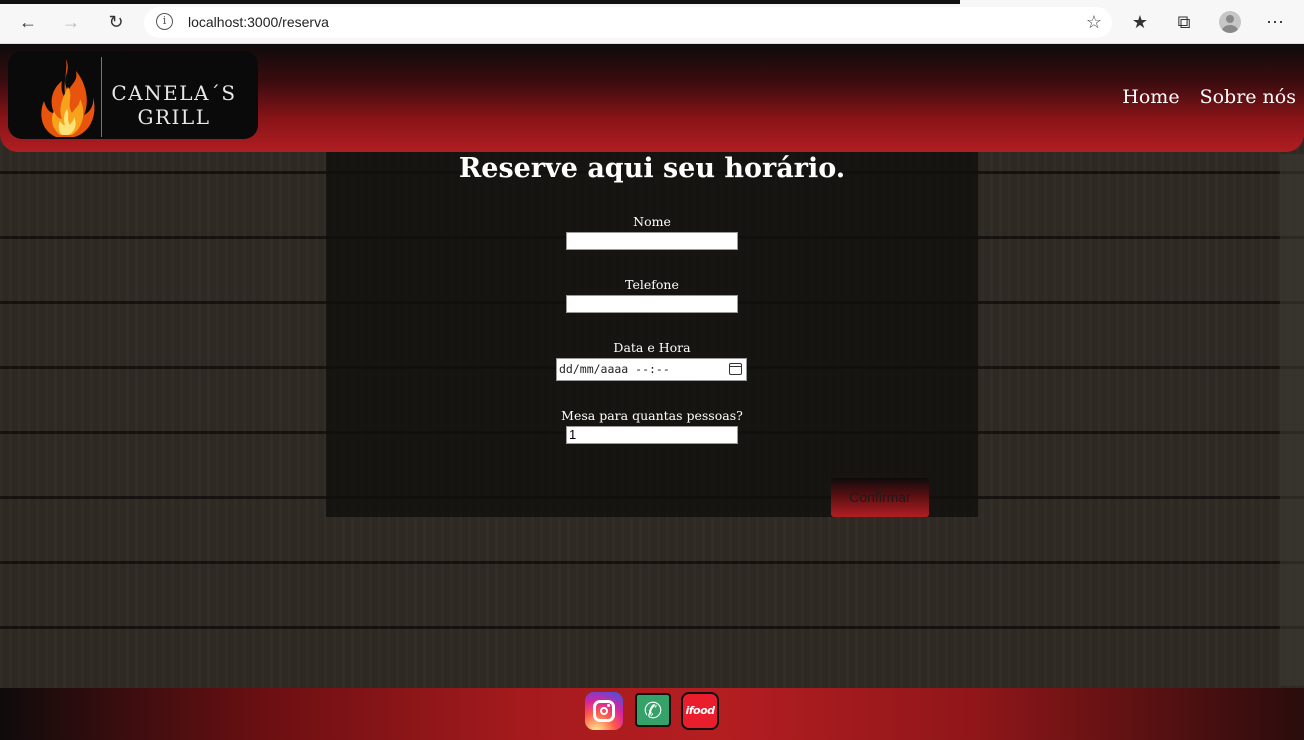 The width and height of the screenshot is (1304, 740). I want to click on ifood-logo-text: ifood, so click(700, 710).